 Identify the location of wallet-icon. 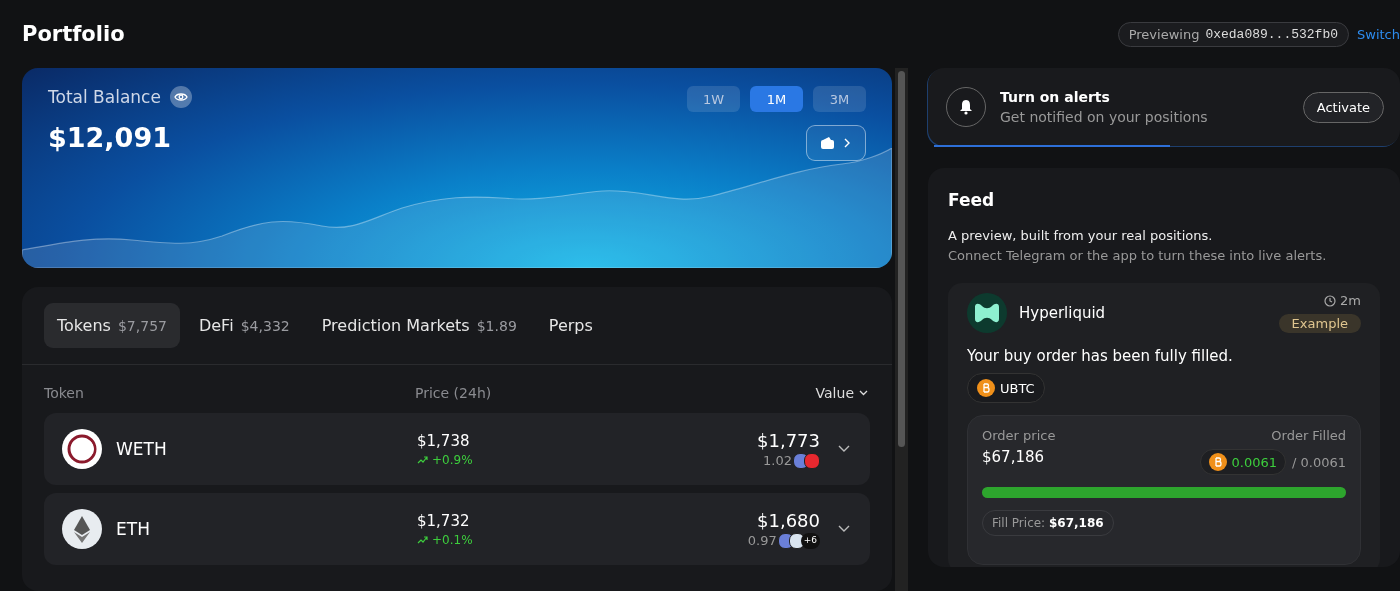
(828, 143).